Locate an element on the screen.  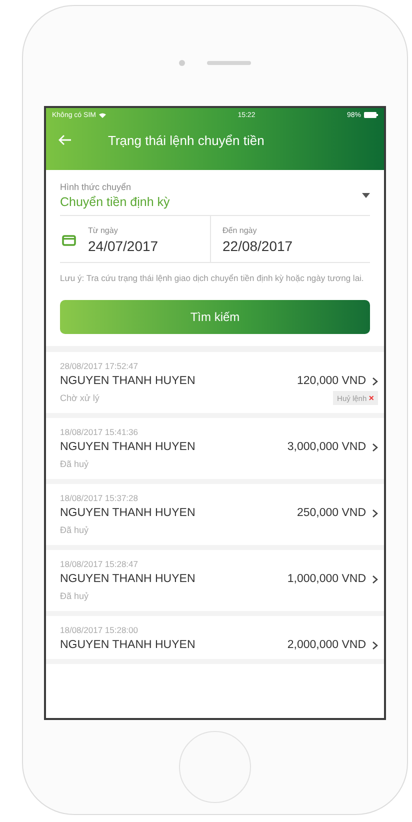
transaction-row: 18/08/2017 15:41:36 NGUYEN THANH HUYEN 3,000,000 VND Đã huỷ is located at coordinates (215, 451).